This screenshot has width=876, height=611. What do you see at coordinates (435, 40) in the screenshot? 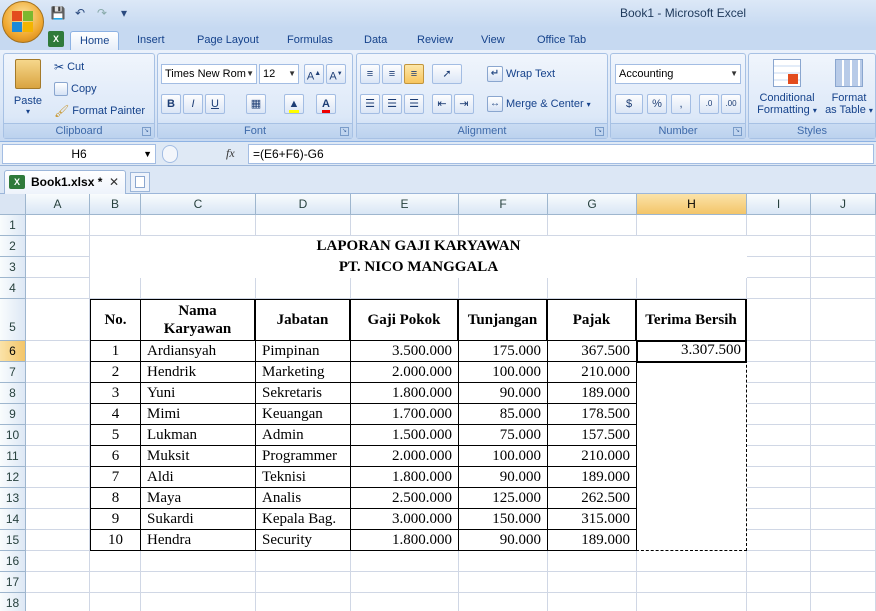
I see `tab-review: Review` at bounding box center [435, 40].